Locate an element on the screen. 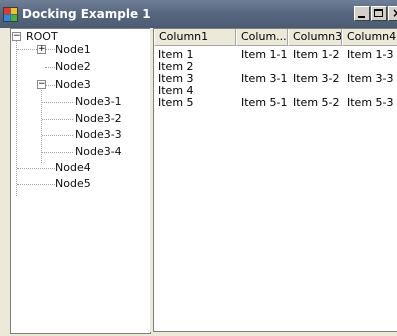 The height and width of the screenshot is (336, 397). close-icon: × is located at coordinates (394, 13).